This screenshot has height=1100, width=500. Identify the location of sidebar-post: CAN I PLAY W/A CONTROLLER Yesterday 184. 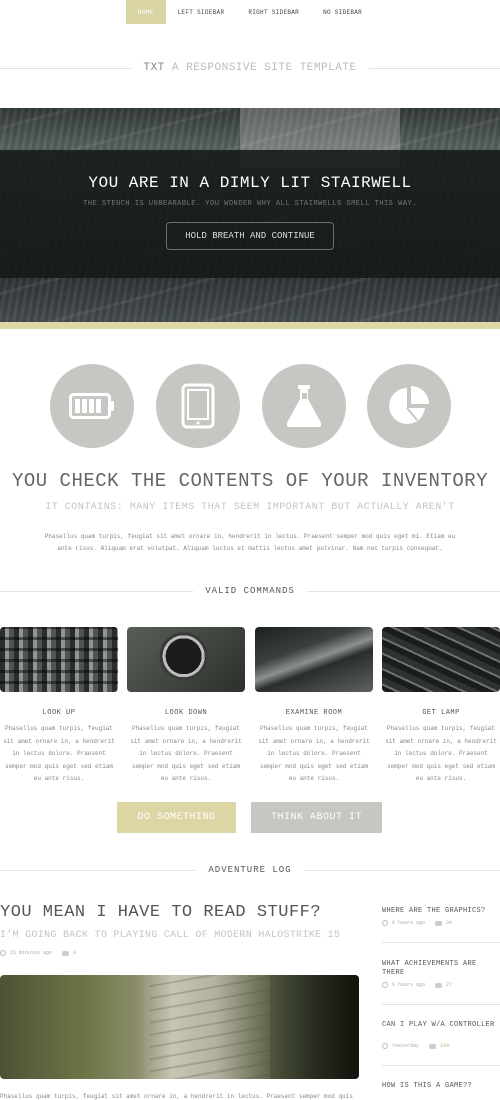
(441, 1043).